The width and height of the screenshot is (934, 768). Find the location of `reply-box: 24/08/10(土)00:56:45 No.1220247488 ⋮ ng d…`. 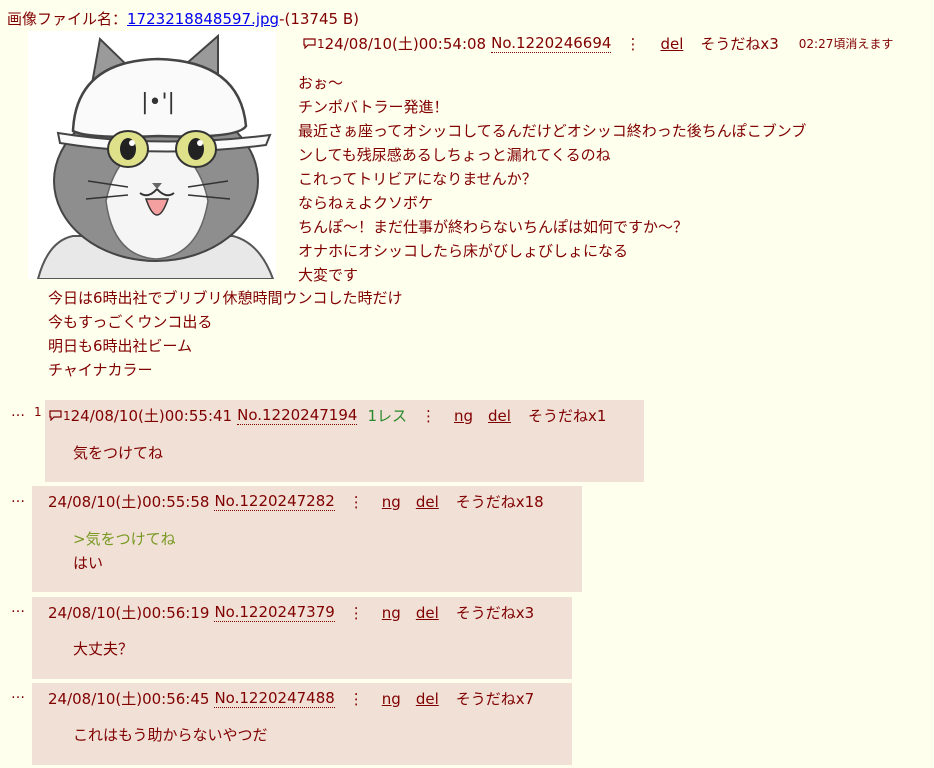

reply-box: 24/08/10(土)00:56:45 No.1220247488 ⋮ ng d… is located at coordinates (302, 724).